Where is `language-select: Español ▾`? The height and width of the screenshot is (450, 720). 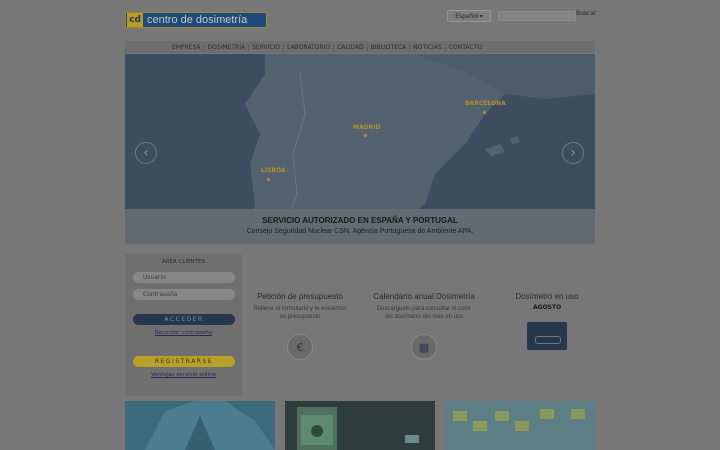 language-select: Español ▾ is located at coordinates (469, 16).